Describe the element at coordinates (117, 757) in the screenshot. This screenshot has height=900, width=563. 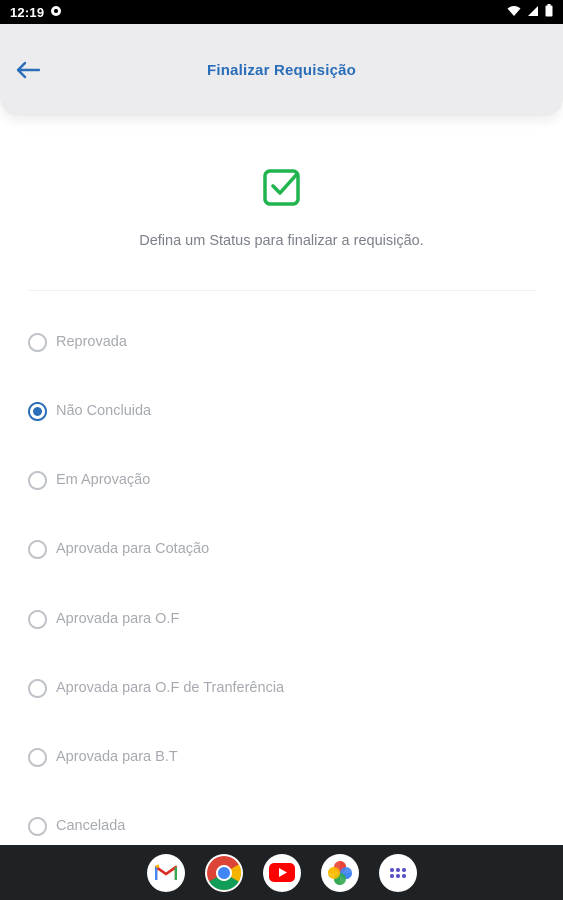
I see `status-option-label: Aprovada para B.T` at that location.